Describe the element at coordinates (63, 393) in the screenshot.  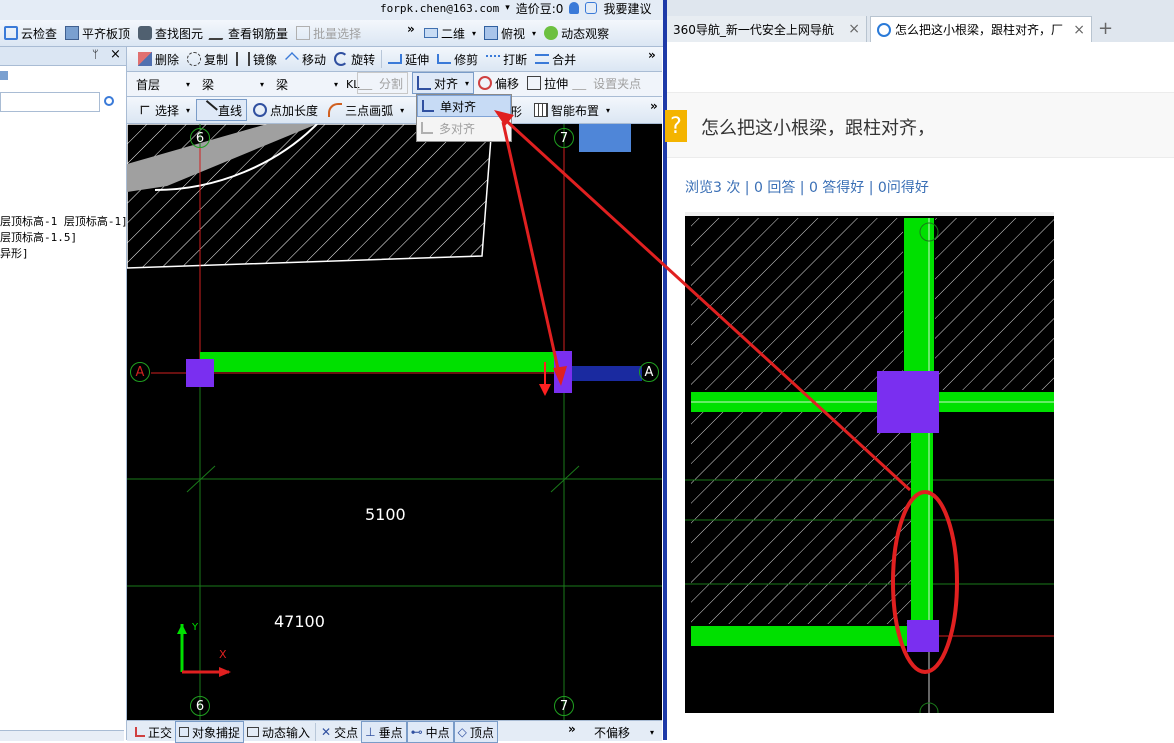
I see `left-panel` at that location.